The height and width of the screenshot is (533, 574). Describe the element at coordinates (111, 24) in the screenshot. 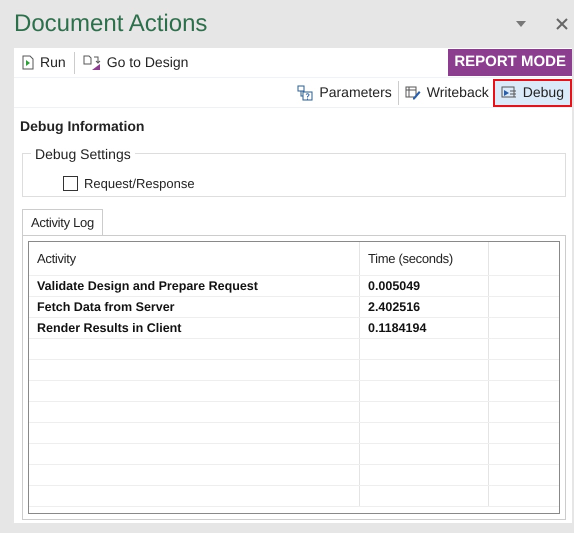

I see `window-title: Document Actions` at that location.